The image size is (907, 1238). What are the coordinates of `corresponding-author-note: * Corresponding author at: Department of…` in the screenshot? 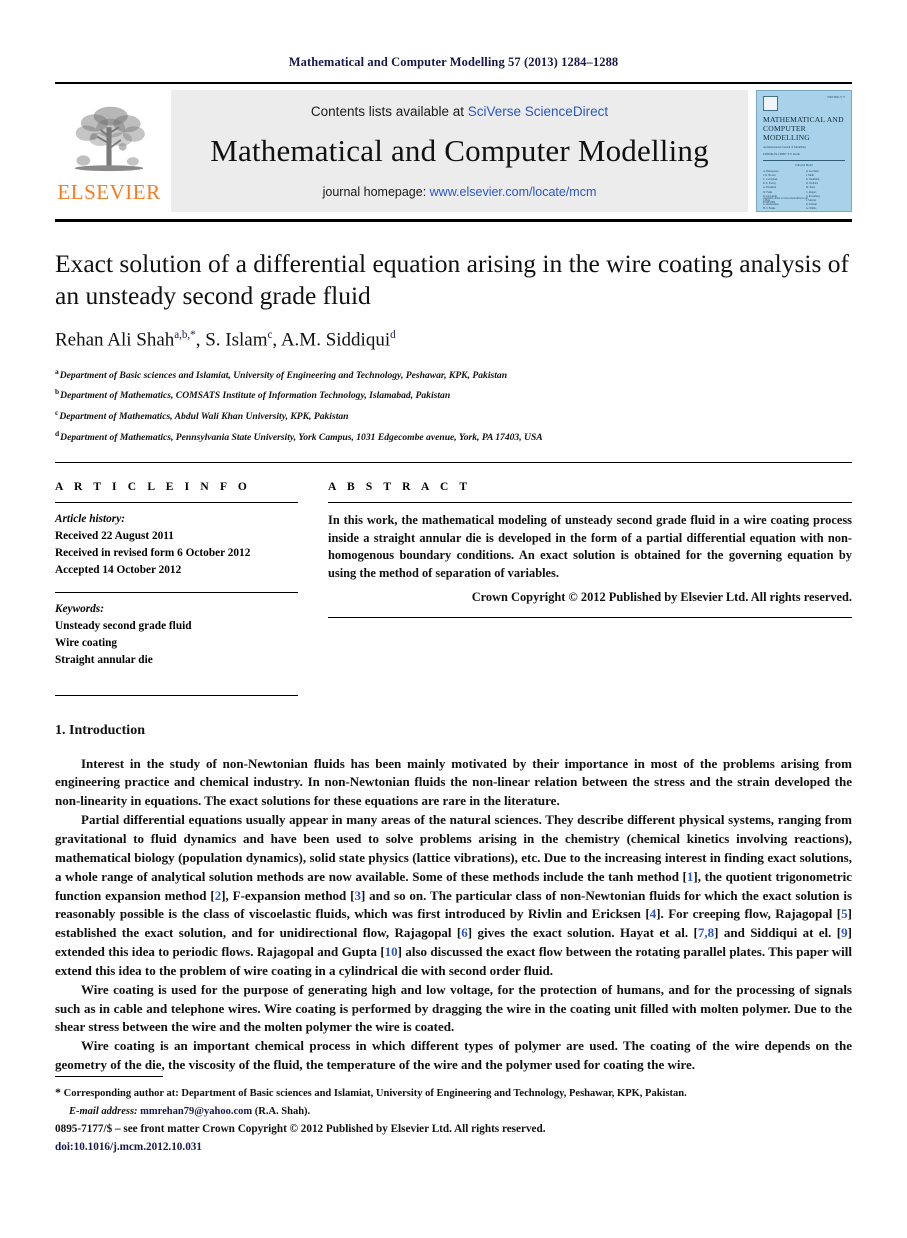 It's located at (453, 1092).